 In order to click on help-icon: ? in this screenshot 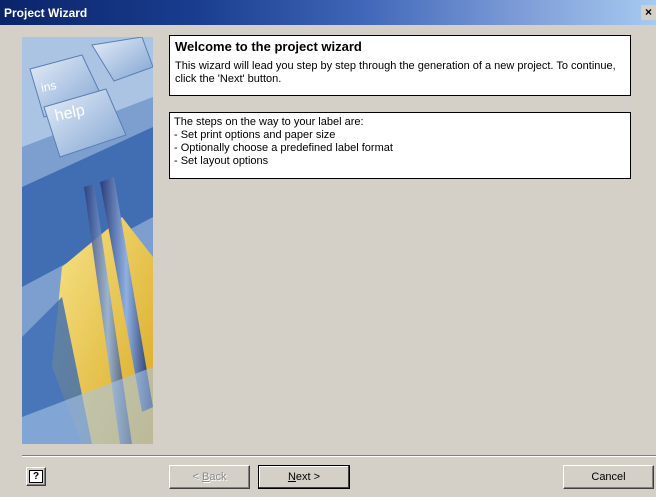, I will do `click(36, 476)`.